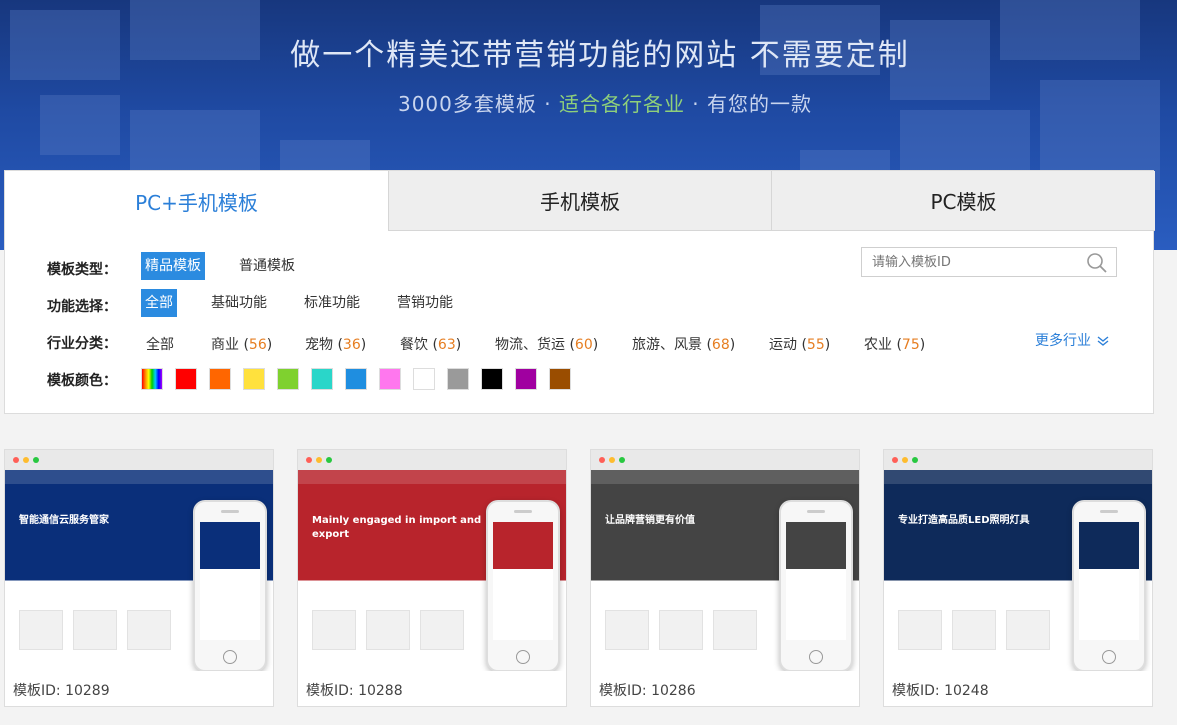 The width and height of the screenshot is (1177, 725). I want to click on template-card: 智能通信云服务管家 模板ID: 10289, so click(139, 578).